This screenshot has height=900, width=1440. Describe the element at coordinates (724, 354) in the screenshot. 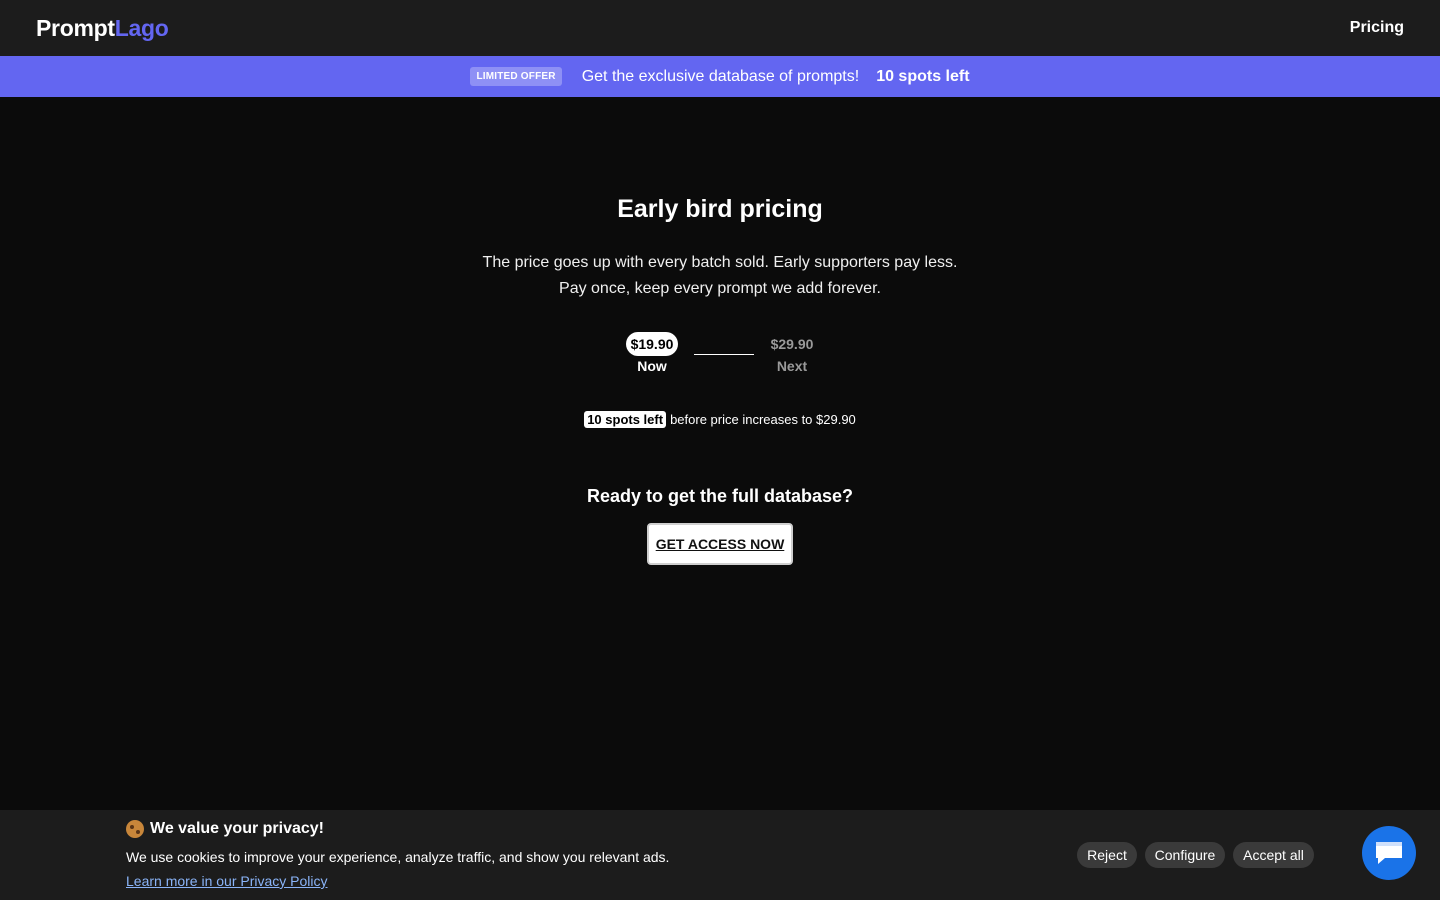

I see `price-track-line` at that location.